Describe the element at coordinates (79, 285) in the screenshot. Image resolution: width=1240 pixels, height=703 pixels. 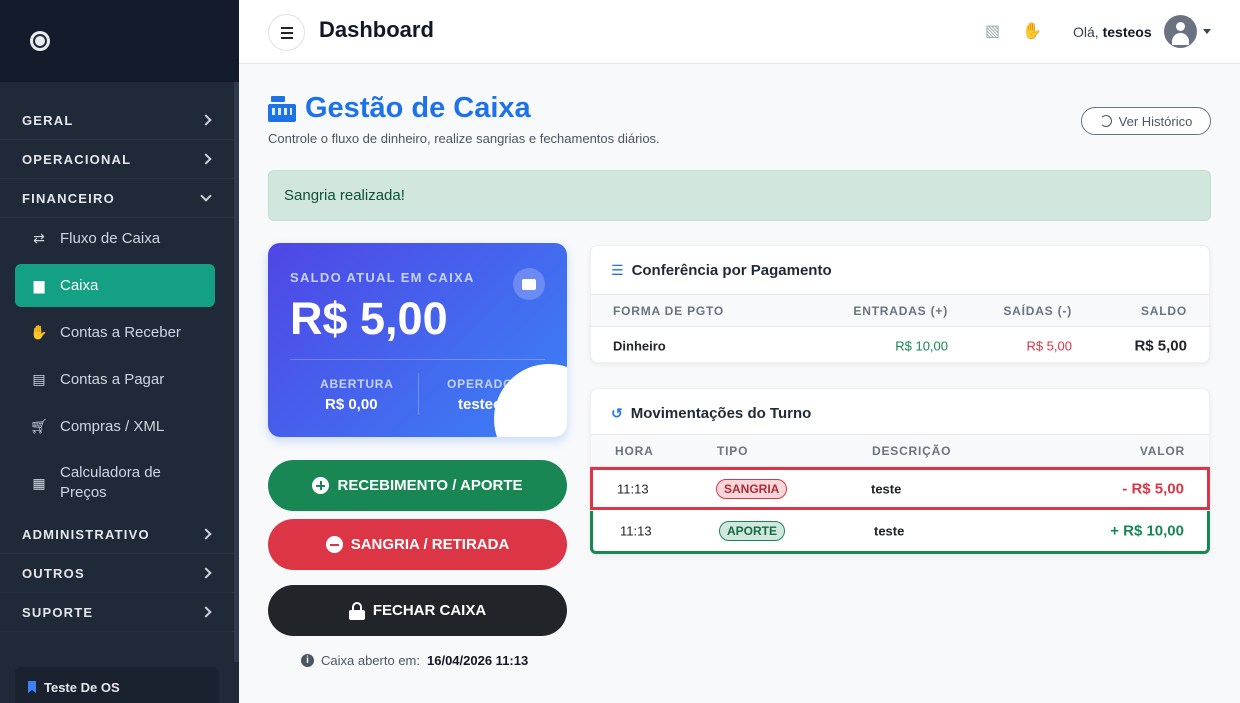
I see `sidebar-item-label: Caixa` at that location.